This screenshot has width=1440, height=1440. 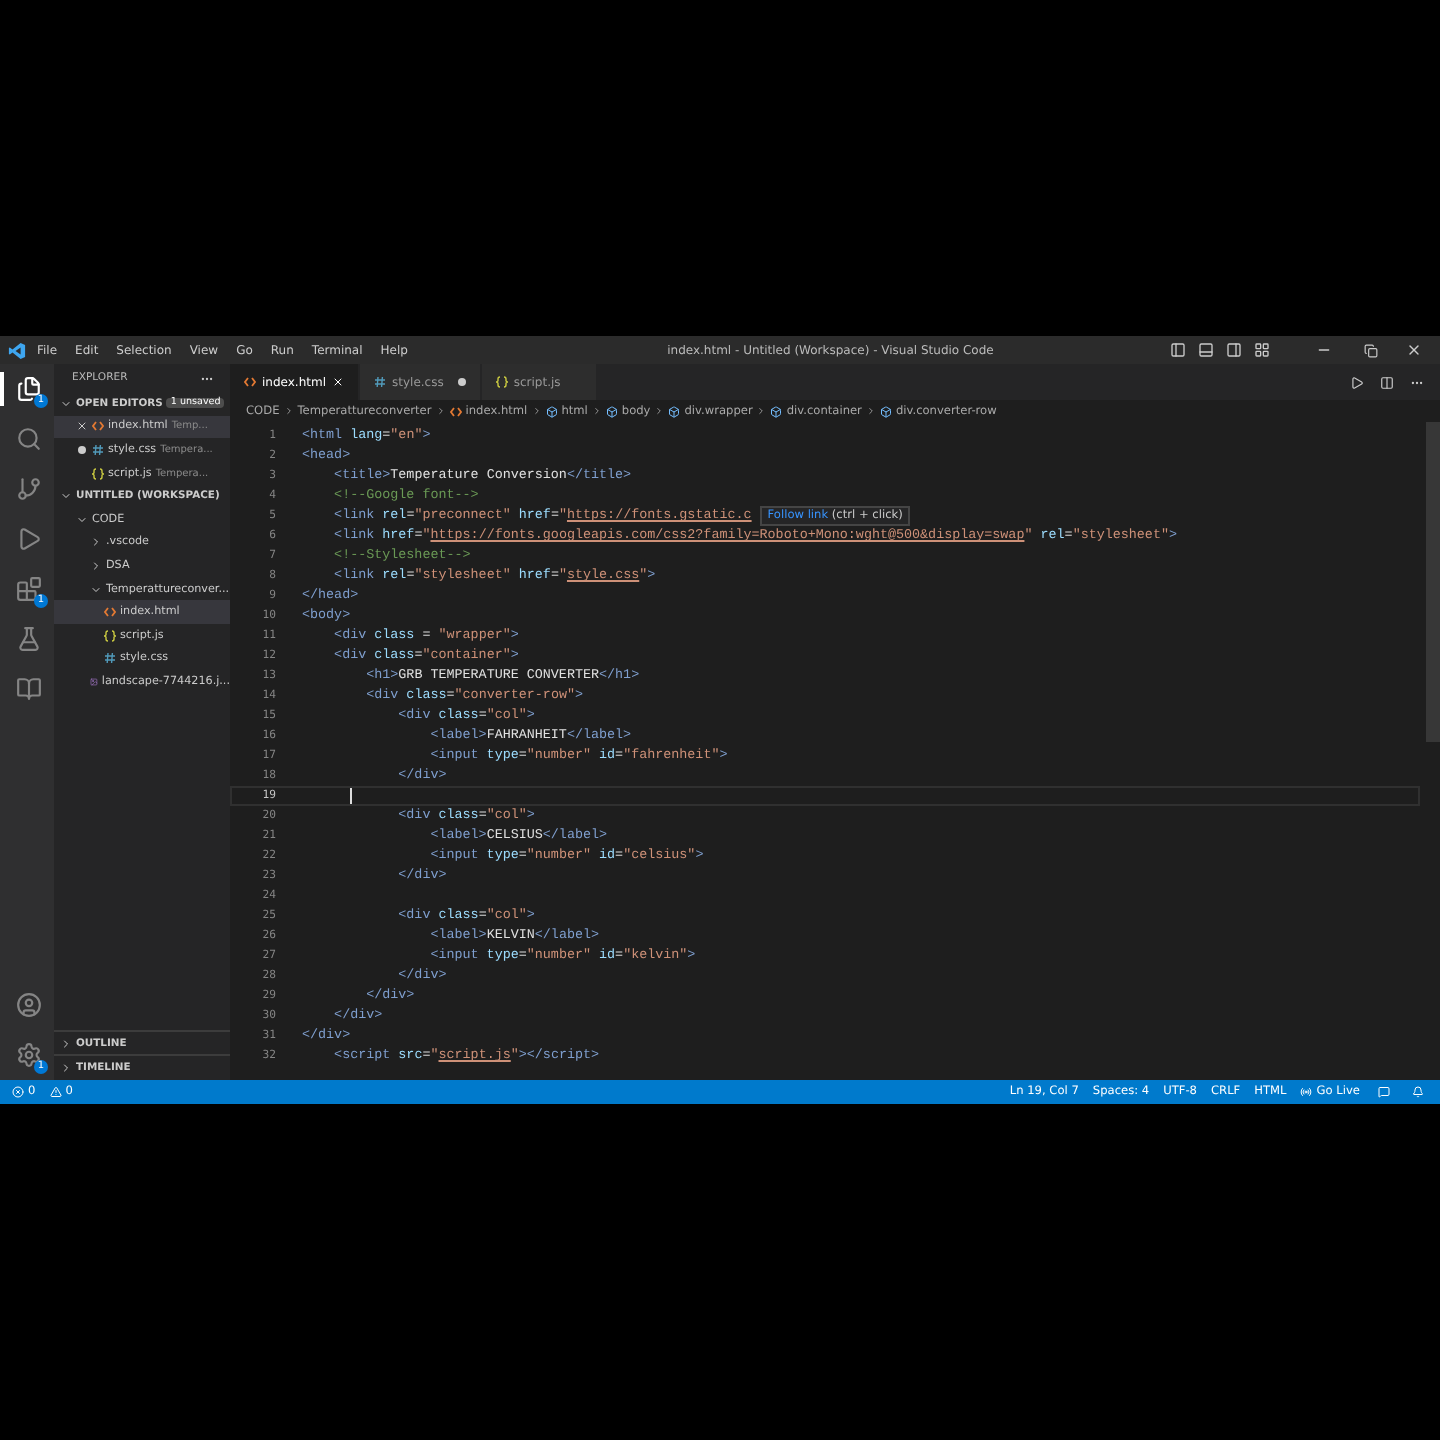 I want to click on image-icon, so click(x=94, y=681).